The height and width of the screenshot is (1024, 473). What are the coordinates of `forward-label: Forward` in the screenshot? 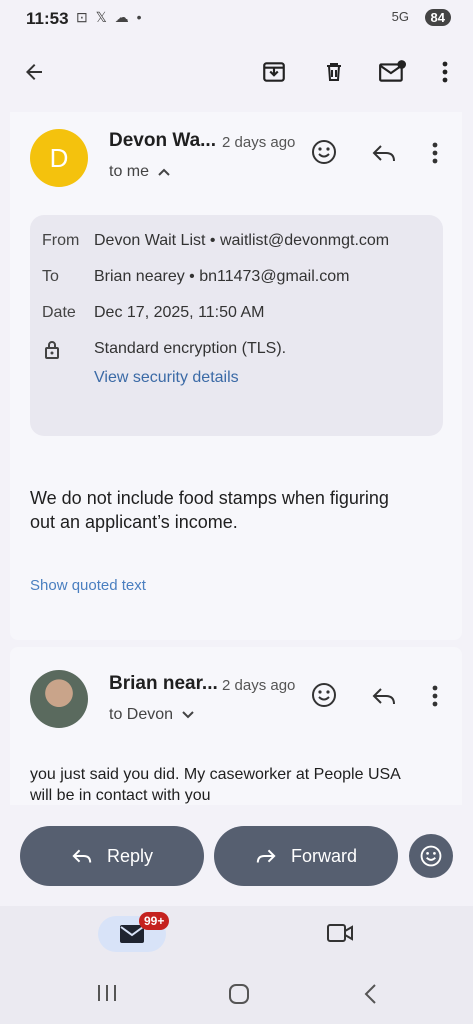 It's located at (323, 855).